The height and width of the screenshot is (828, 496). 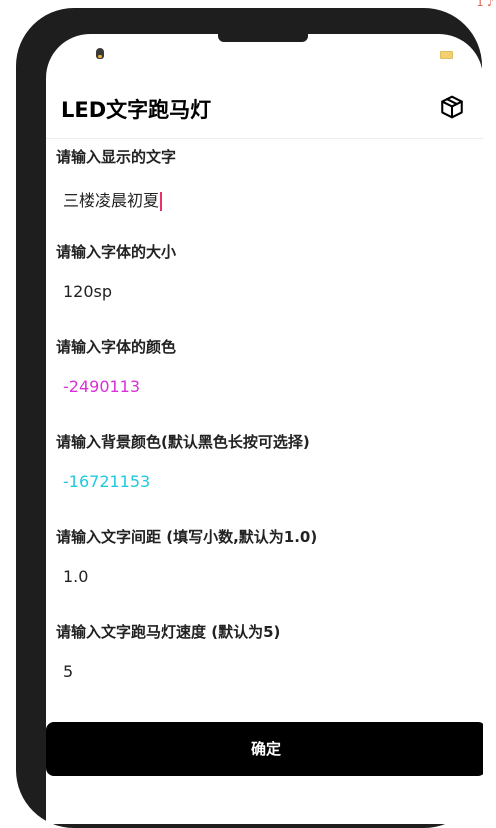 What do you see at coordinates (168, 632) in the screenshot?
I see `scroll-speed-label: 请输入文字跑马灯速度 (默认为5)` at bounding box center [168, 632].